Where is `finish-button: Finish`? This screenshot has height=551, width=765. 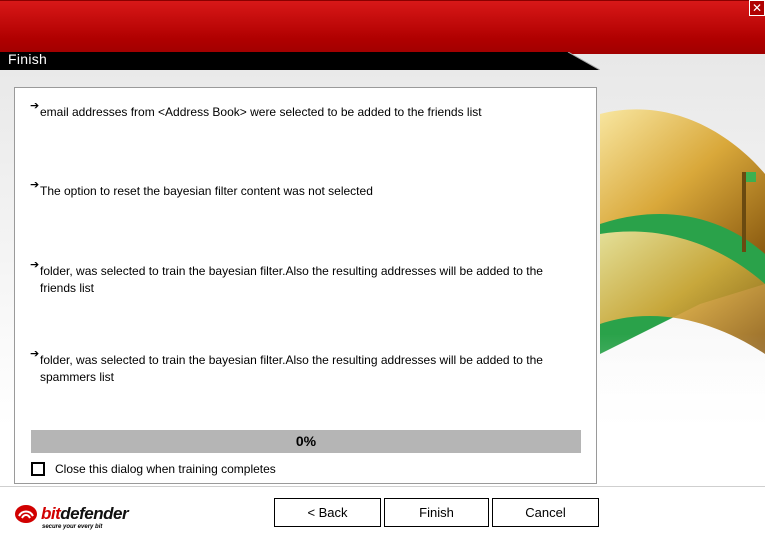 finish-button: Finish is located at coordinates (436, 512).